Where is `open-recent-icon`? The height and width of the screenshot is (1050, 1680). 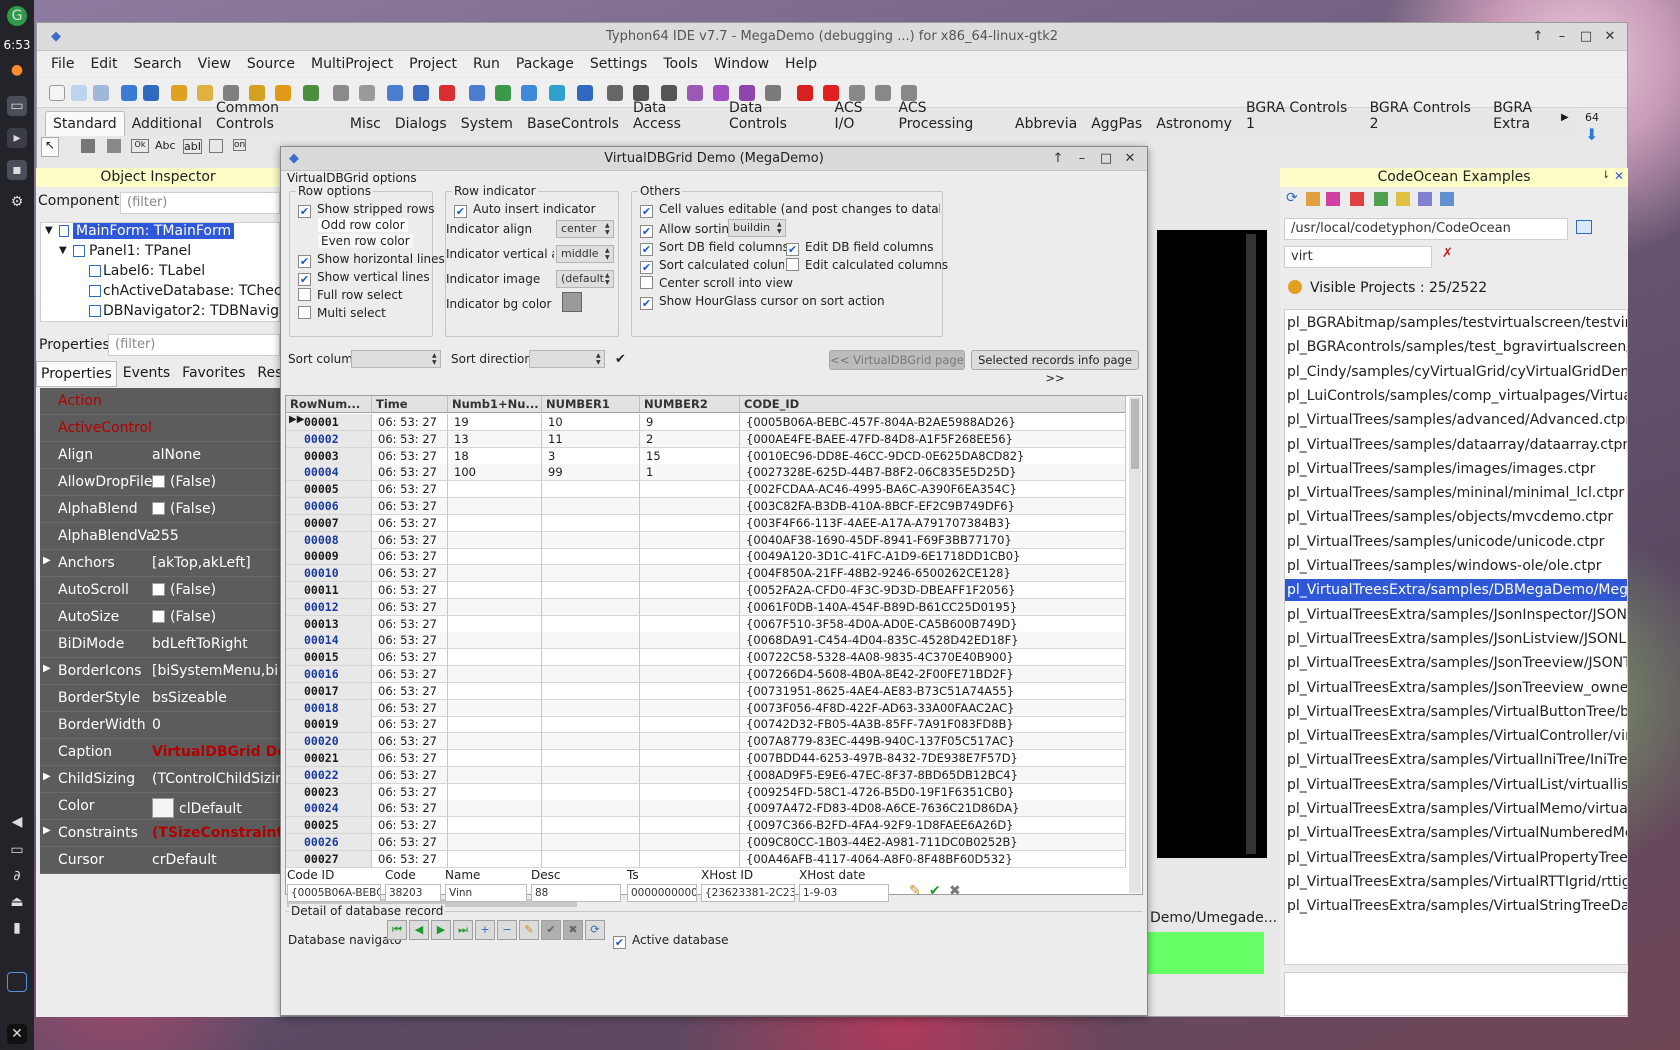
open-recent-icon is located at coordinates (151, 93).